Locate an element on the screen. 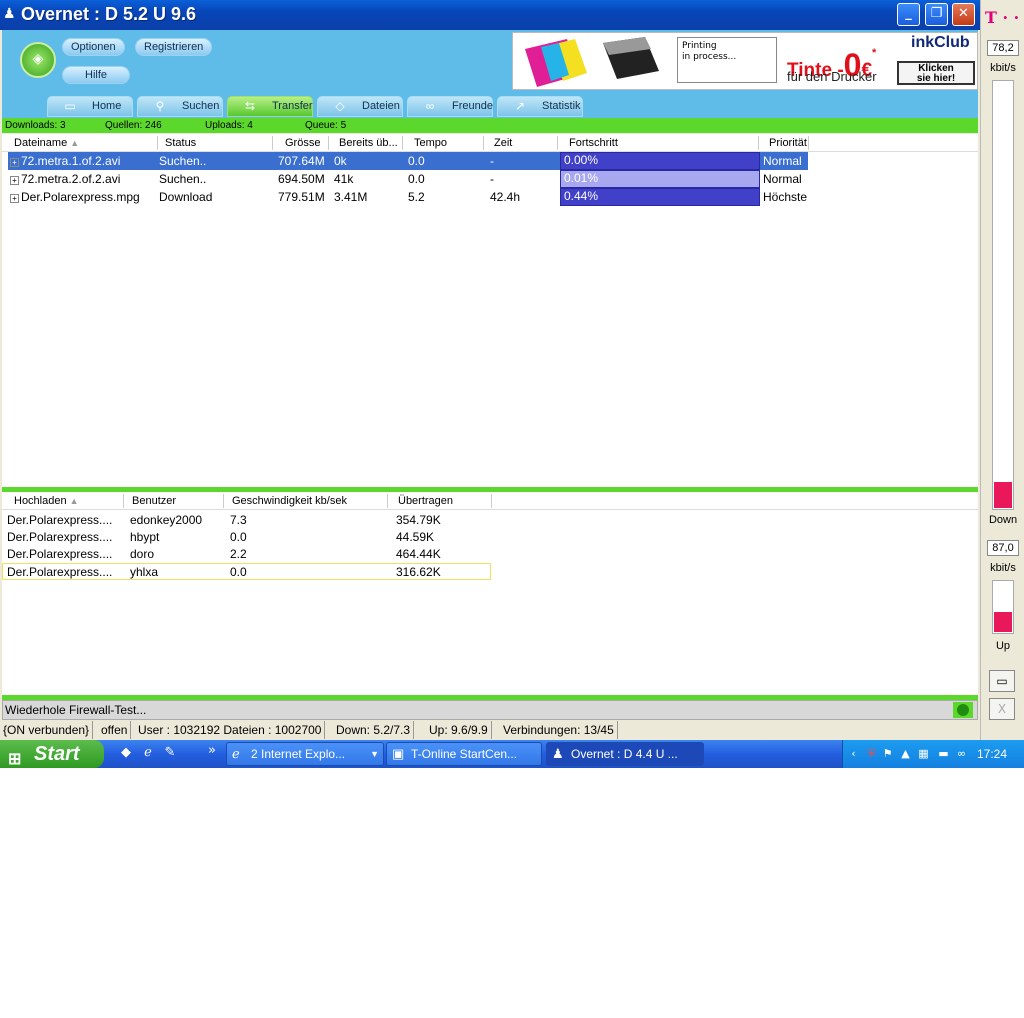 This screenshot has width=1024, height=1018. port-status: offen is located at coordinates (115, 730).